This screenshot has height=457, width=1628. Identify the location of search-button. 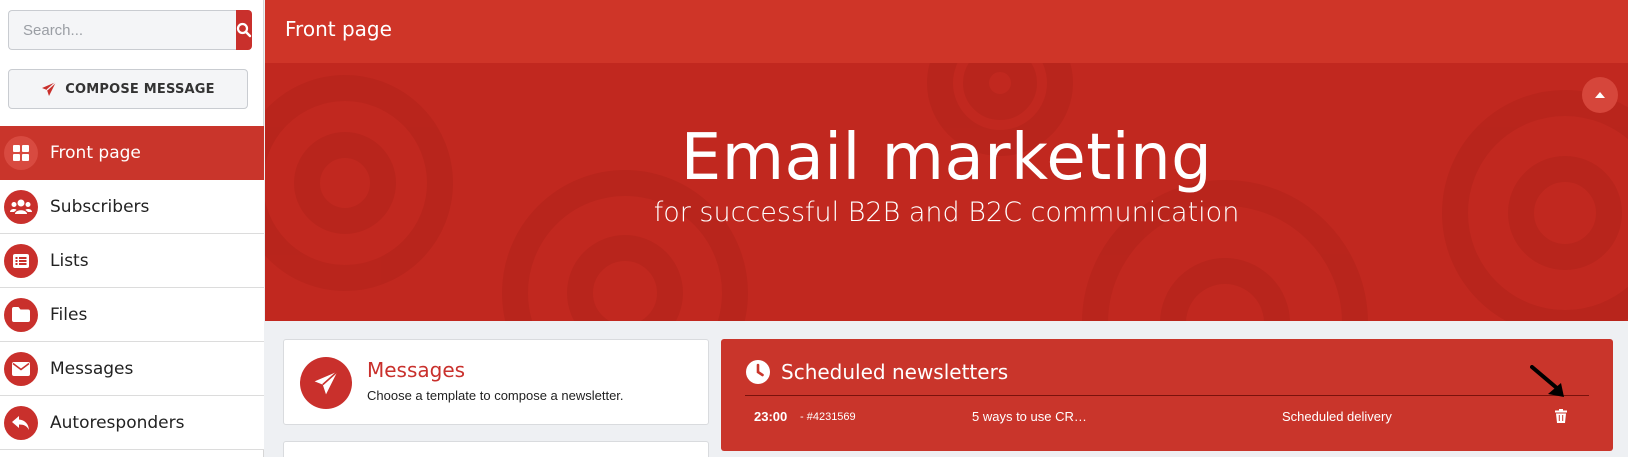
(244, 30).